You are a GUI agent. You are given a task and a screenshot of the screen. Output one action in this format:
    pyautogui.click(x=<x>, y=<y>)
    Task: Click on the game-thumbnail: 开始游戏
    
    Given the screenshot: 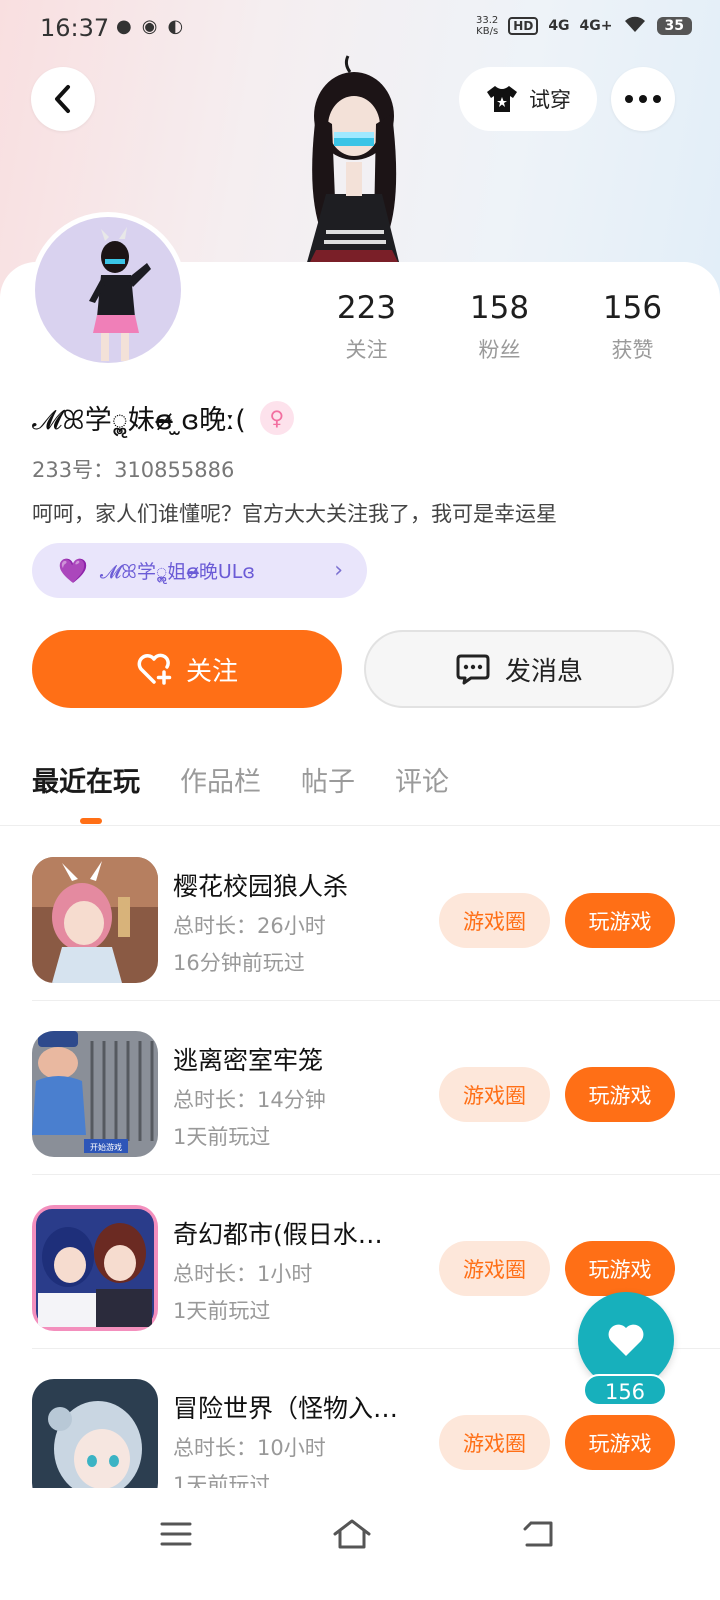 What is the action you would take?
    pyautogui.click(x=95, y=1094)
    